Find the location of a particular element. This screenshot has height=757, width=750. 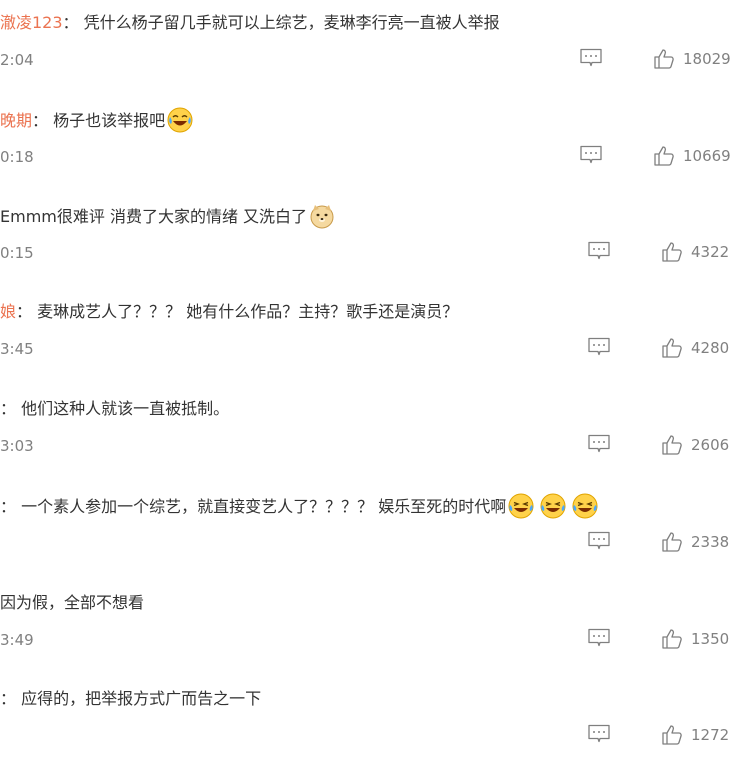

like-button: 2338 is located at coordinates (705, 542).